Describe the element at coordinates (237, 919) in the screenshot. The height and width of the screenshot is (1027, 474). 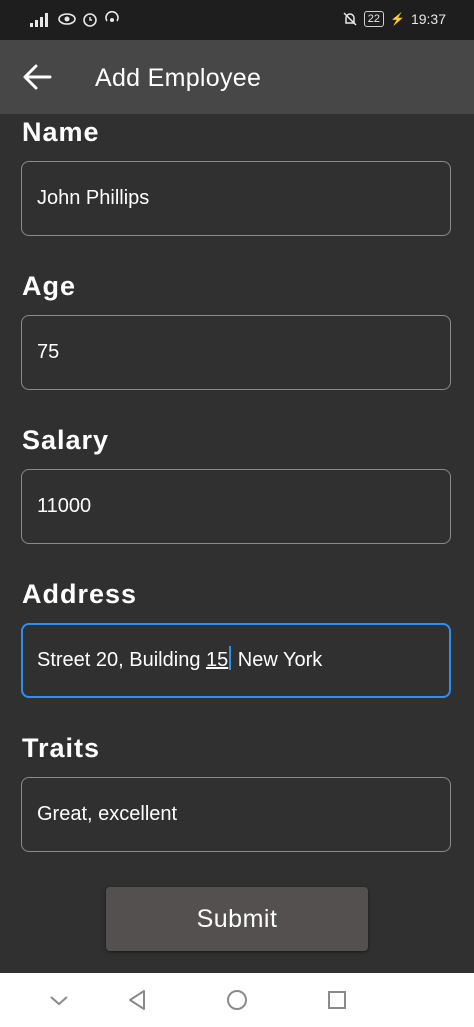
I see `submit-button: Submit` at that location.